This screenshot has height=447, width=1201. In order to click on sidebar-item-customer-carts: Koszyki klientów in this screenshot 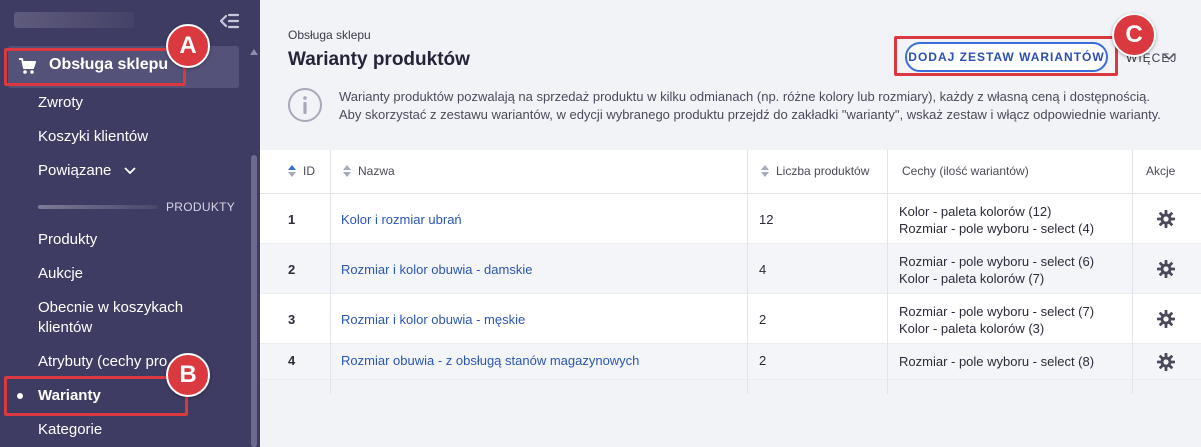, I will do `click(93, 137)`.